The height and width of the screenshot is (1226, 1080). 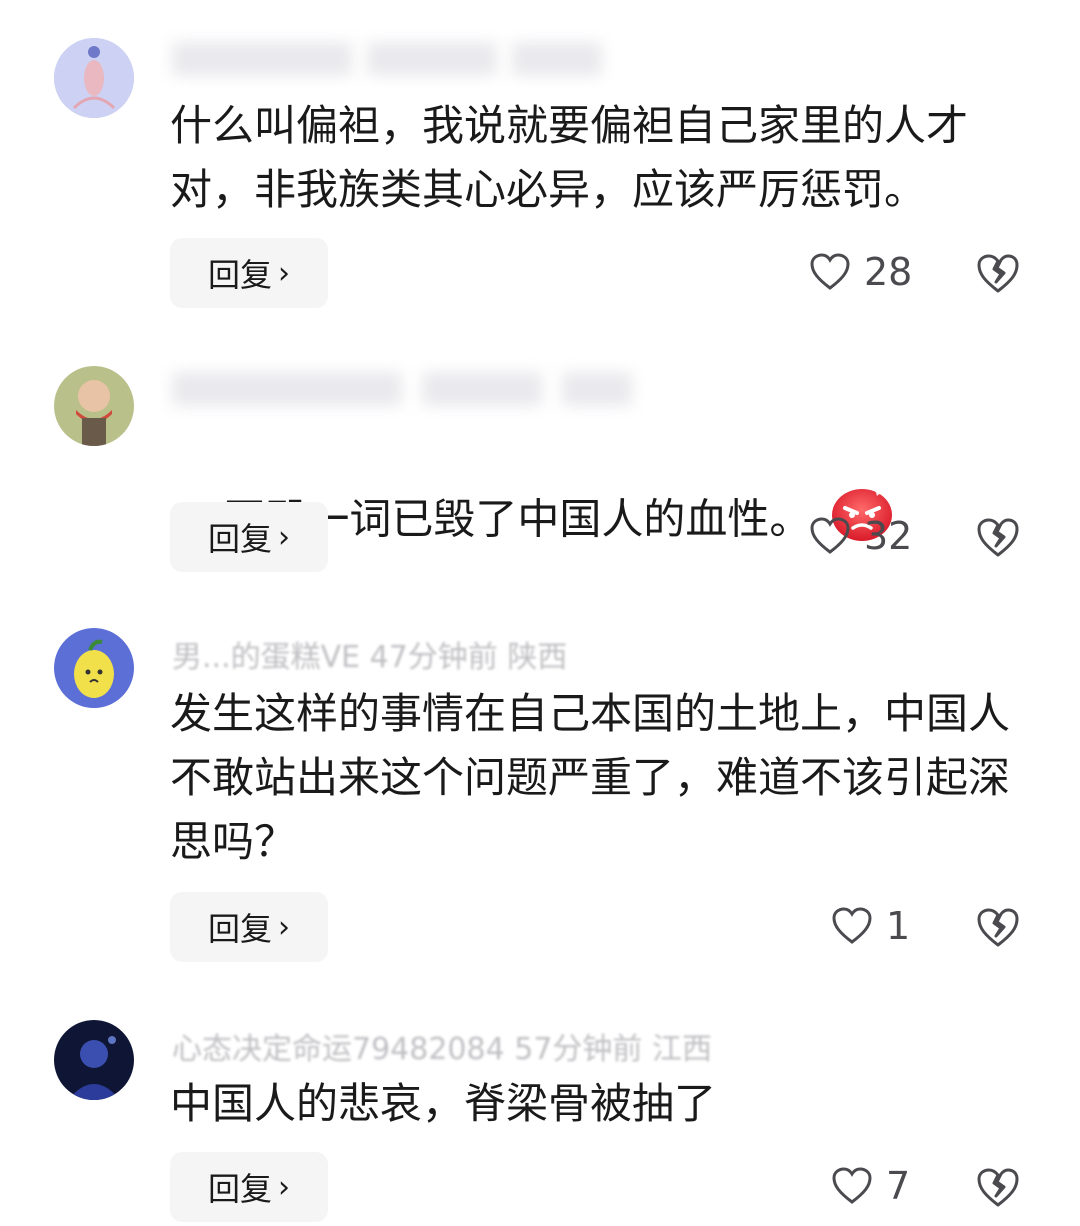 What do you see at coordinates (861, 536) in the screenshot?
I see `like-button: 32` at bounding box center [861, 536].